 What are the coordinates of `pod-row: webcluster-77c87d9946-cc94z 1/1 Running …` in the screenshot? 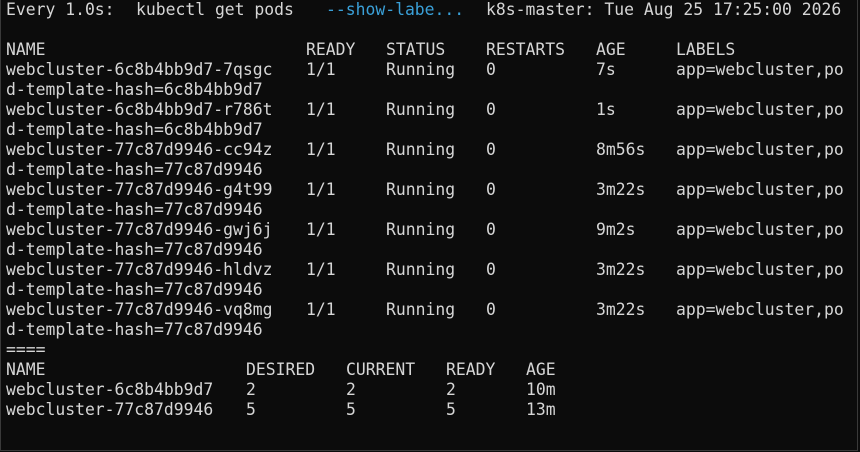 It's located at (425, 150).